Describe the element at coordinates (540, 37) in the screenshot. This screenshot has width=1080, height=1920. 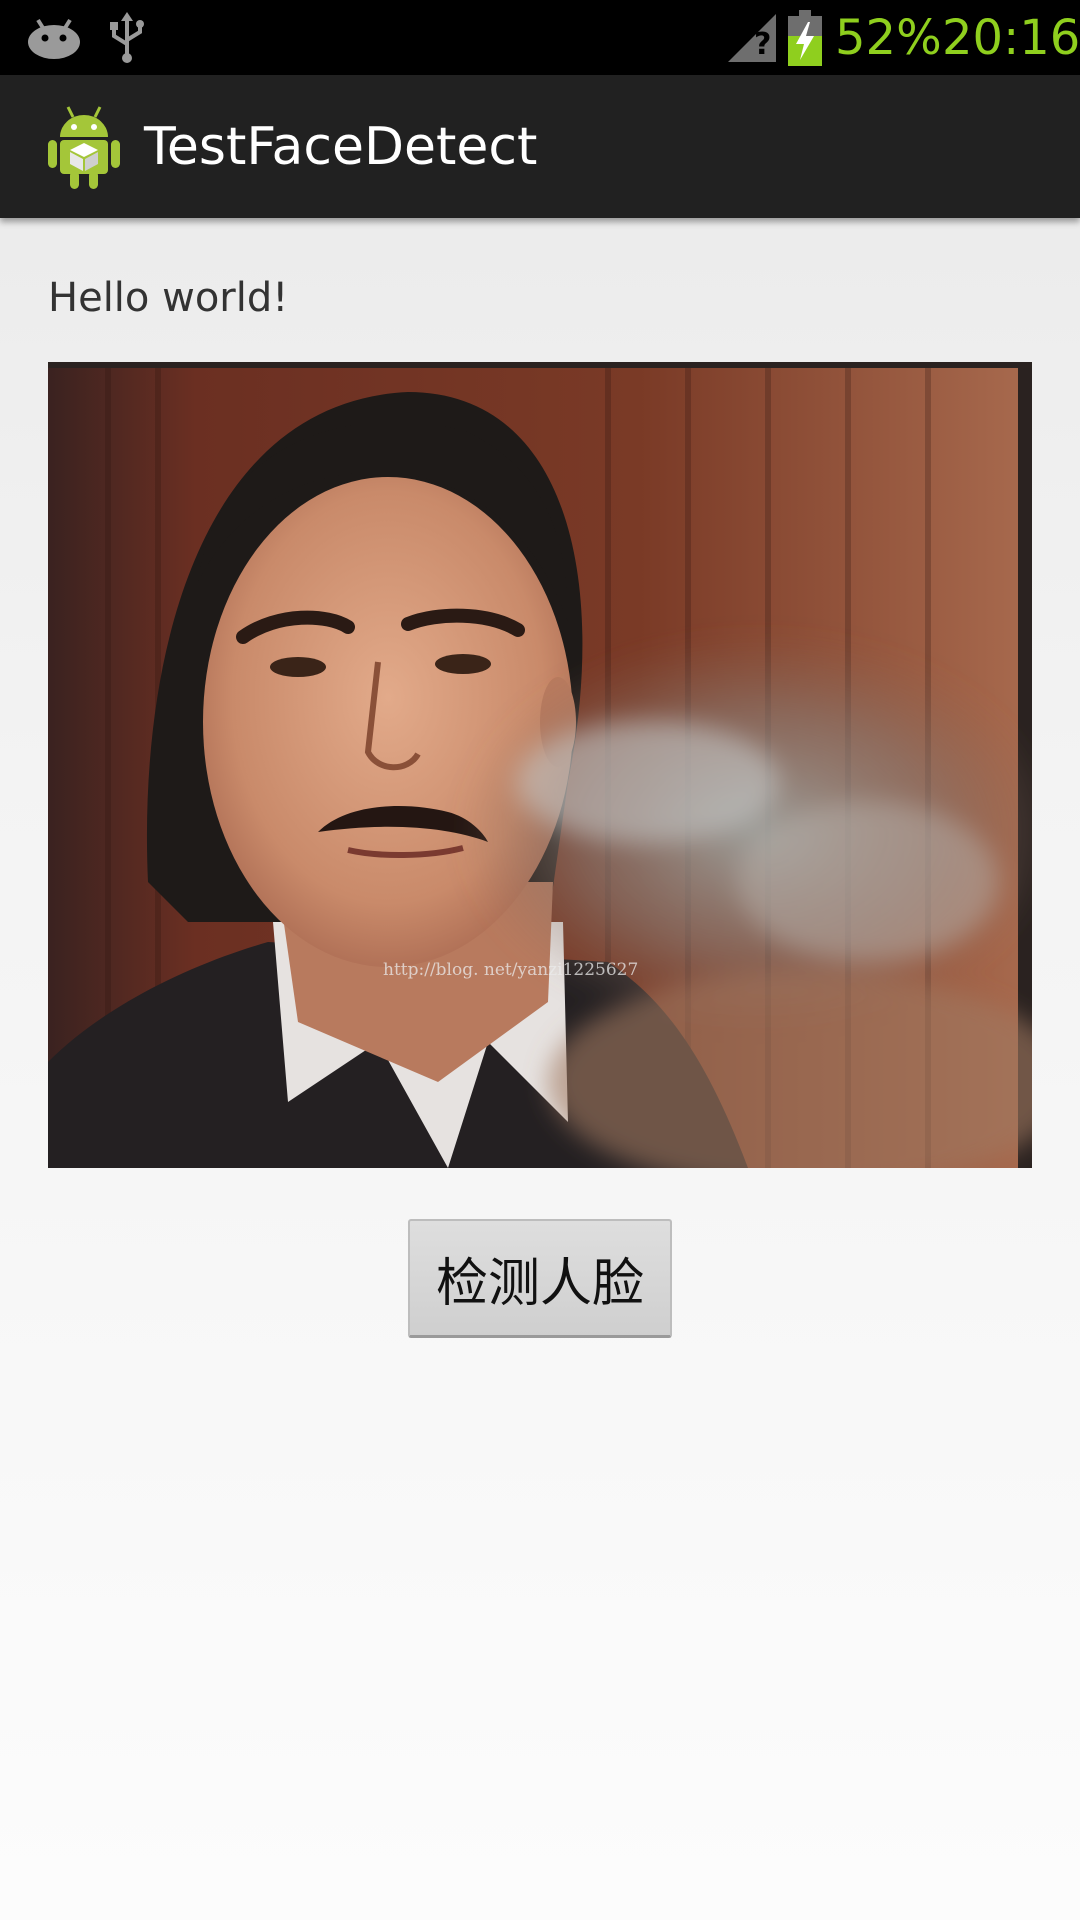
I see `status-bar: ? 52% 20:16` at that location.